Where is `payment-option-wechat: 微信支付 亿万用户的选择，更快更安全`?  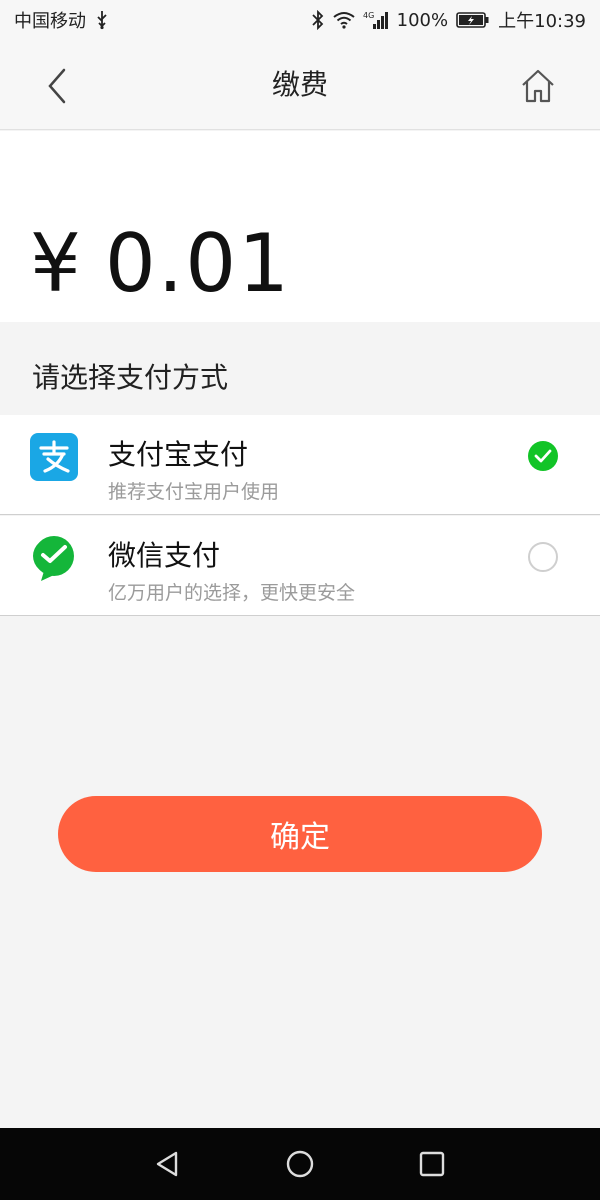 payment-option-wechat: 微信支付 亿万用户的选择，更快更安全 is located at coordinates (300, 566).